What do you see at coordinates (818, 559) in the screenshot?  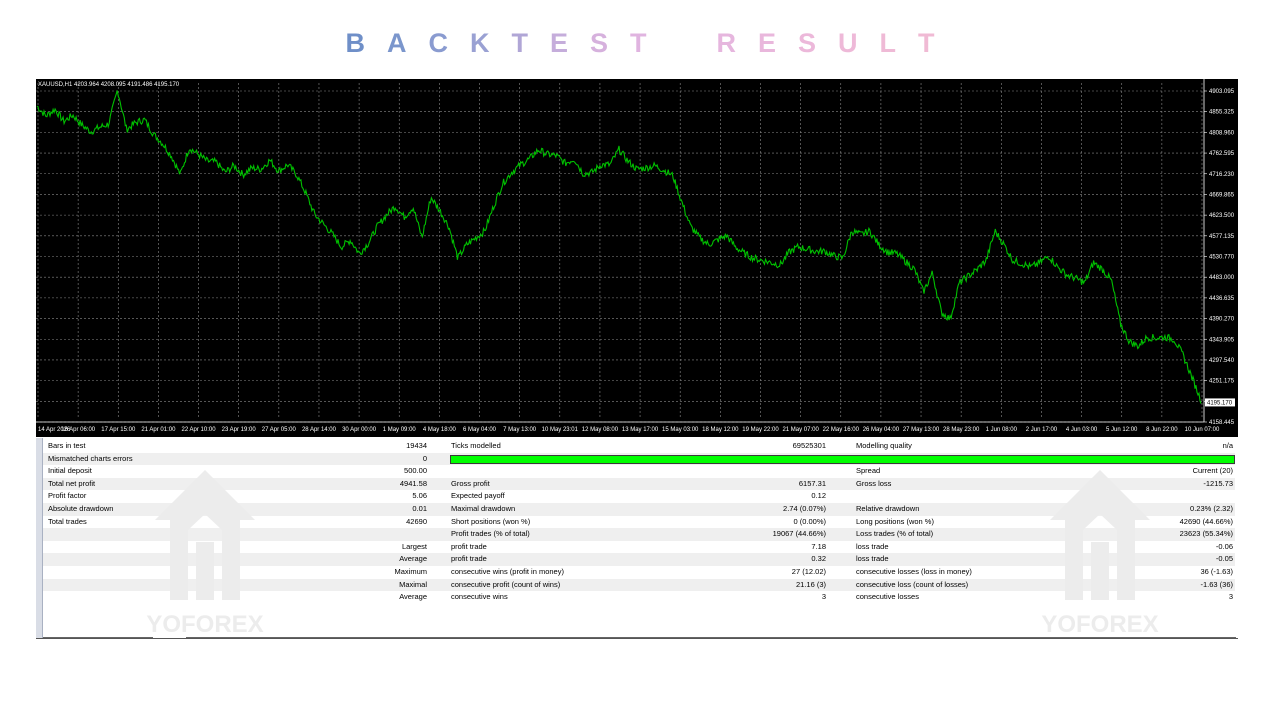 I see `report-cell-c4: 0.32` at bounding box center [818, 559].